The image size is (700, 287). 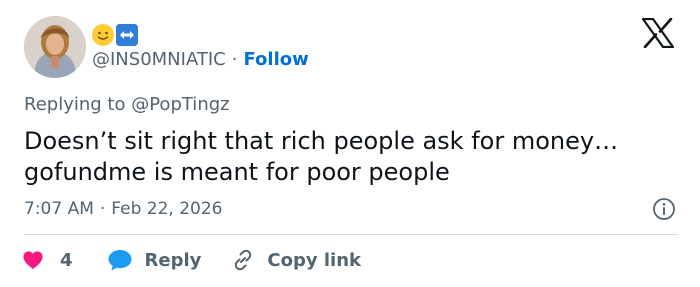 What do you see at coordinates (115, 35) in the screenshot?
I see `display-name` at bounding box center [115, 35].